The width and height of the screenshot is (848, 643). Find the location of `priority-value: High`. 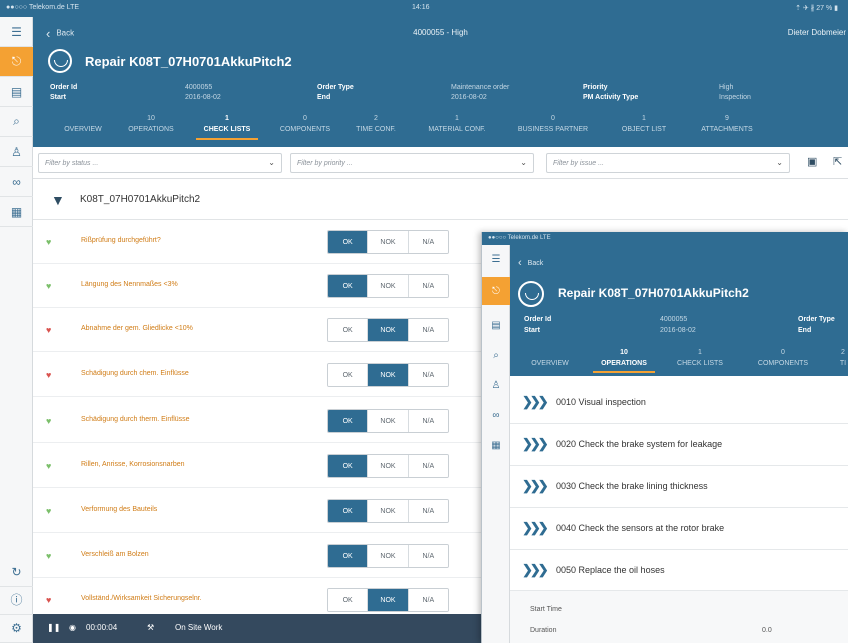

priority-value: High is located at coordinates (726, 87).